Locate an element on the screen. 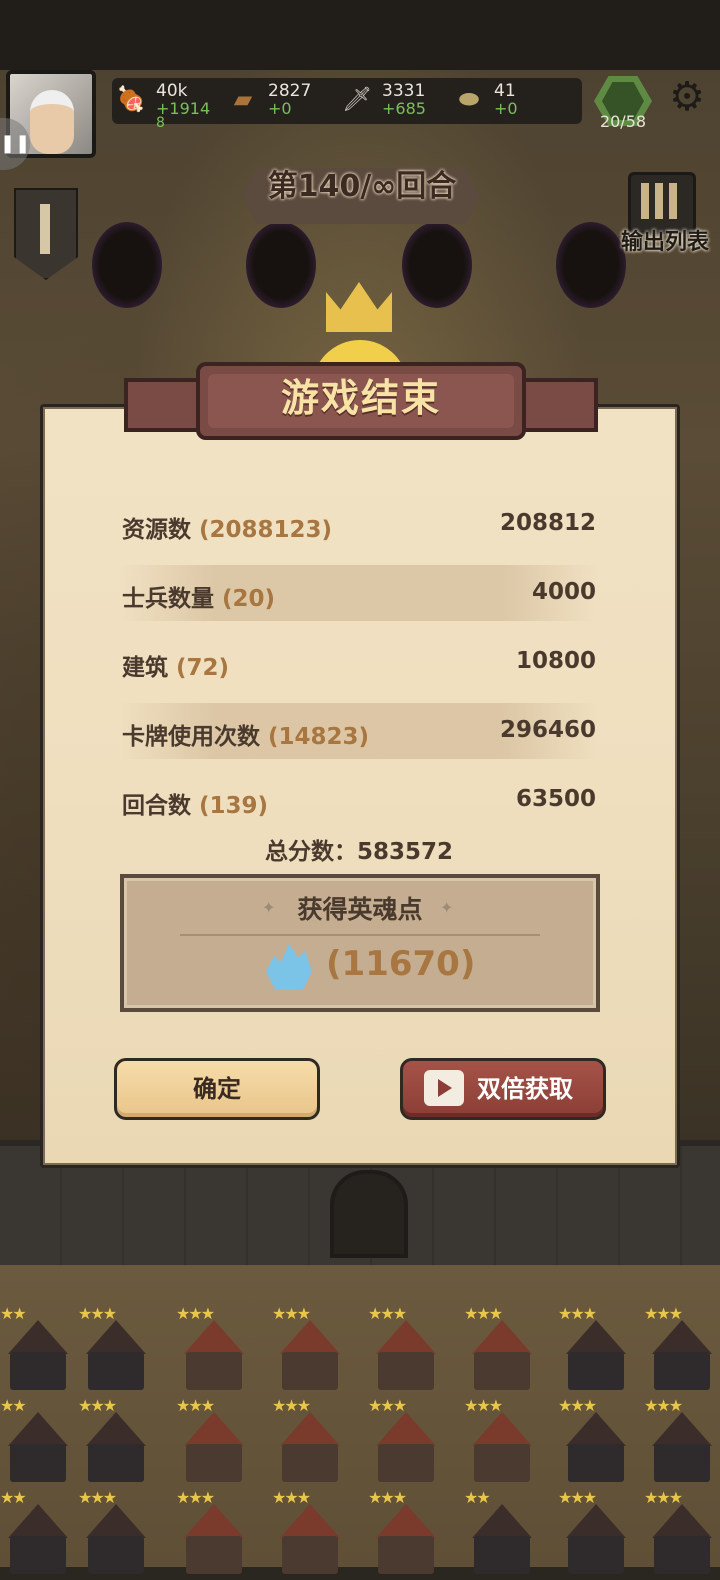  dialog-title: 游戏结束 is located at coordinates (360, 398).